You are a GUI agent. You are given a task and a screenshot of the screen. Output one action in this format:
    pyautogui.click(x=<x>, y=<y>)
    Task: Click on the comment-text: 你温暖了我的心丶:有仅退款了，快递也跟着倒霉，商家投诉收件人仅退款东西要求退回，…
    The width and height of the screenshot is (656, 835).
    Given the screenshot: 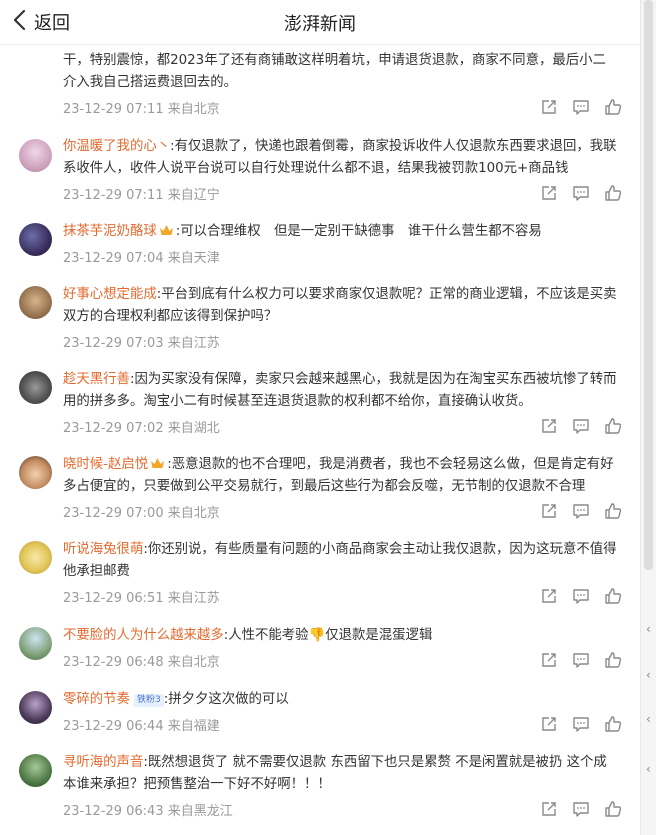 What is the action you would take?
    pyautogui.click(x=340, y=157)
    